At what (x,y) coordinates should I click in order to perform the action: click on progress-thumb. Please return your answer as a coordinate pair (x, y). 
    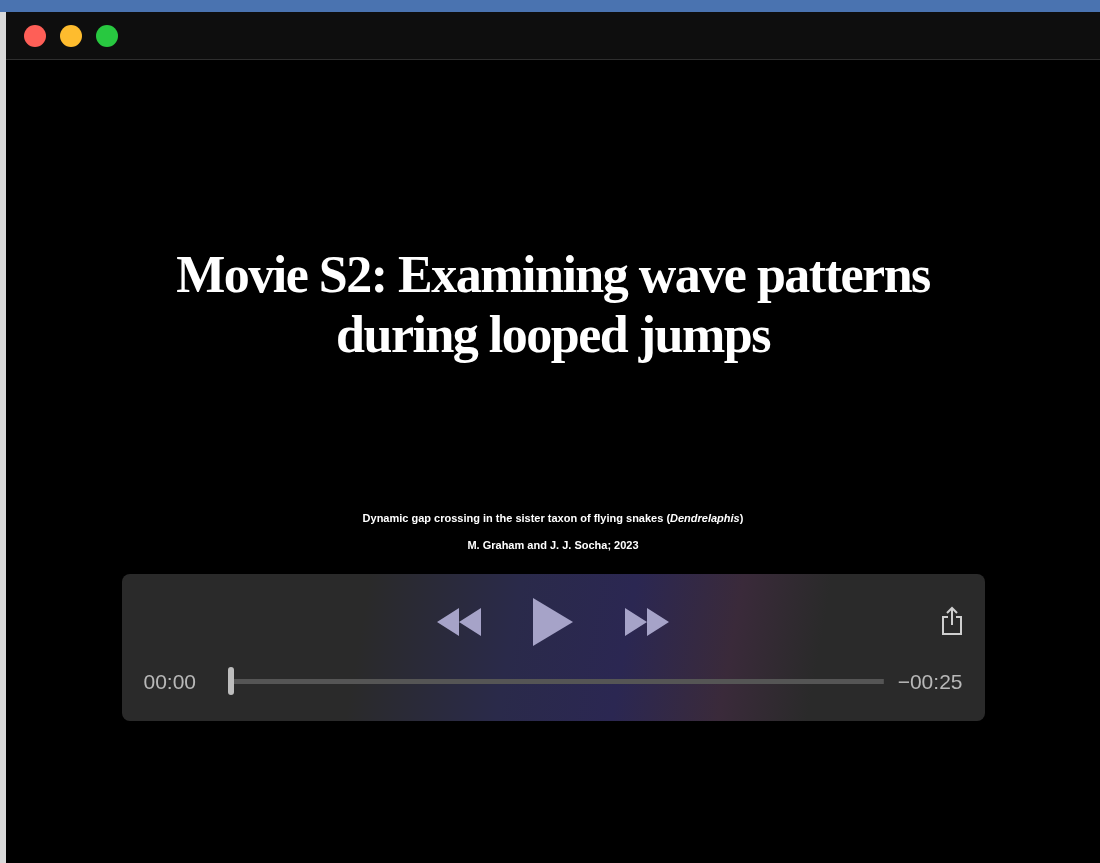
    Looking at the image, I should click on (231, 681).